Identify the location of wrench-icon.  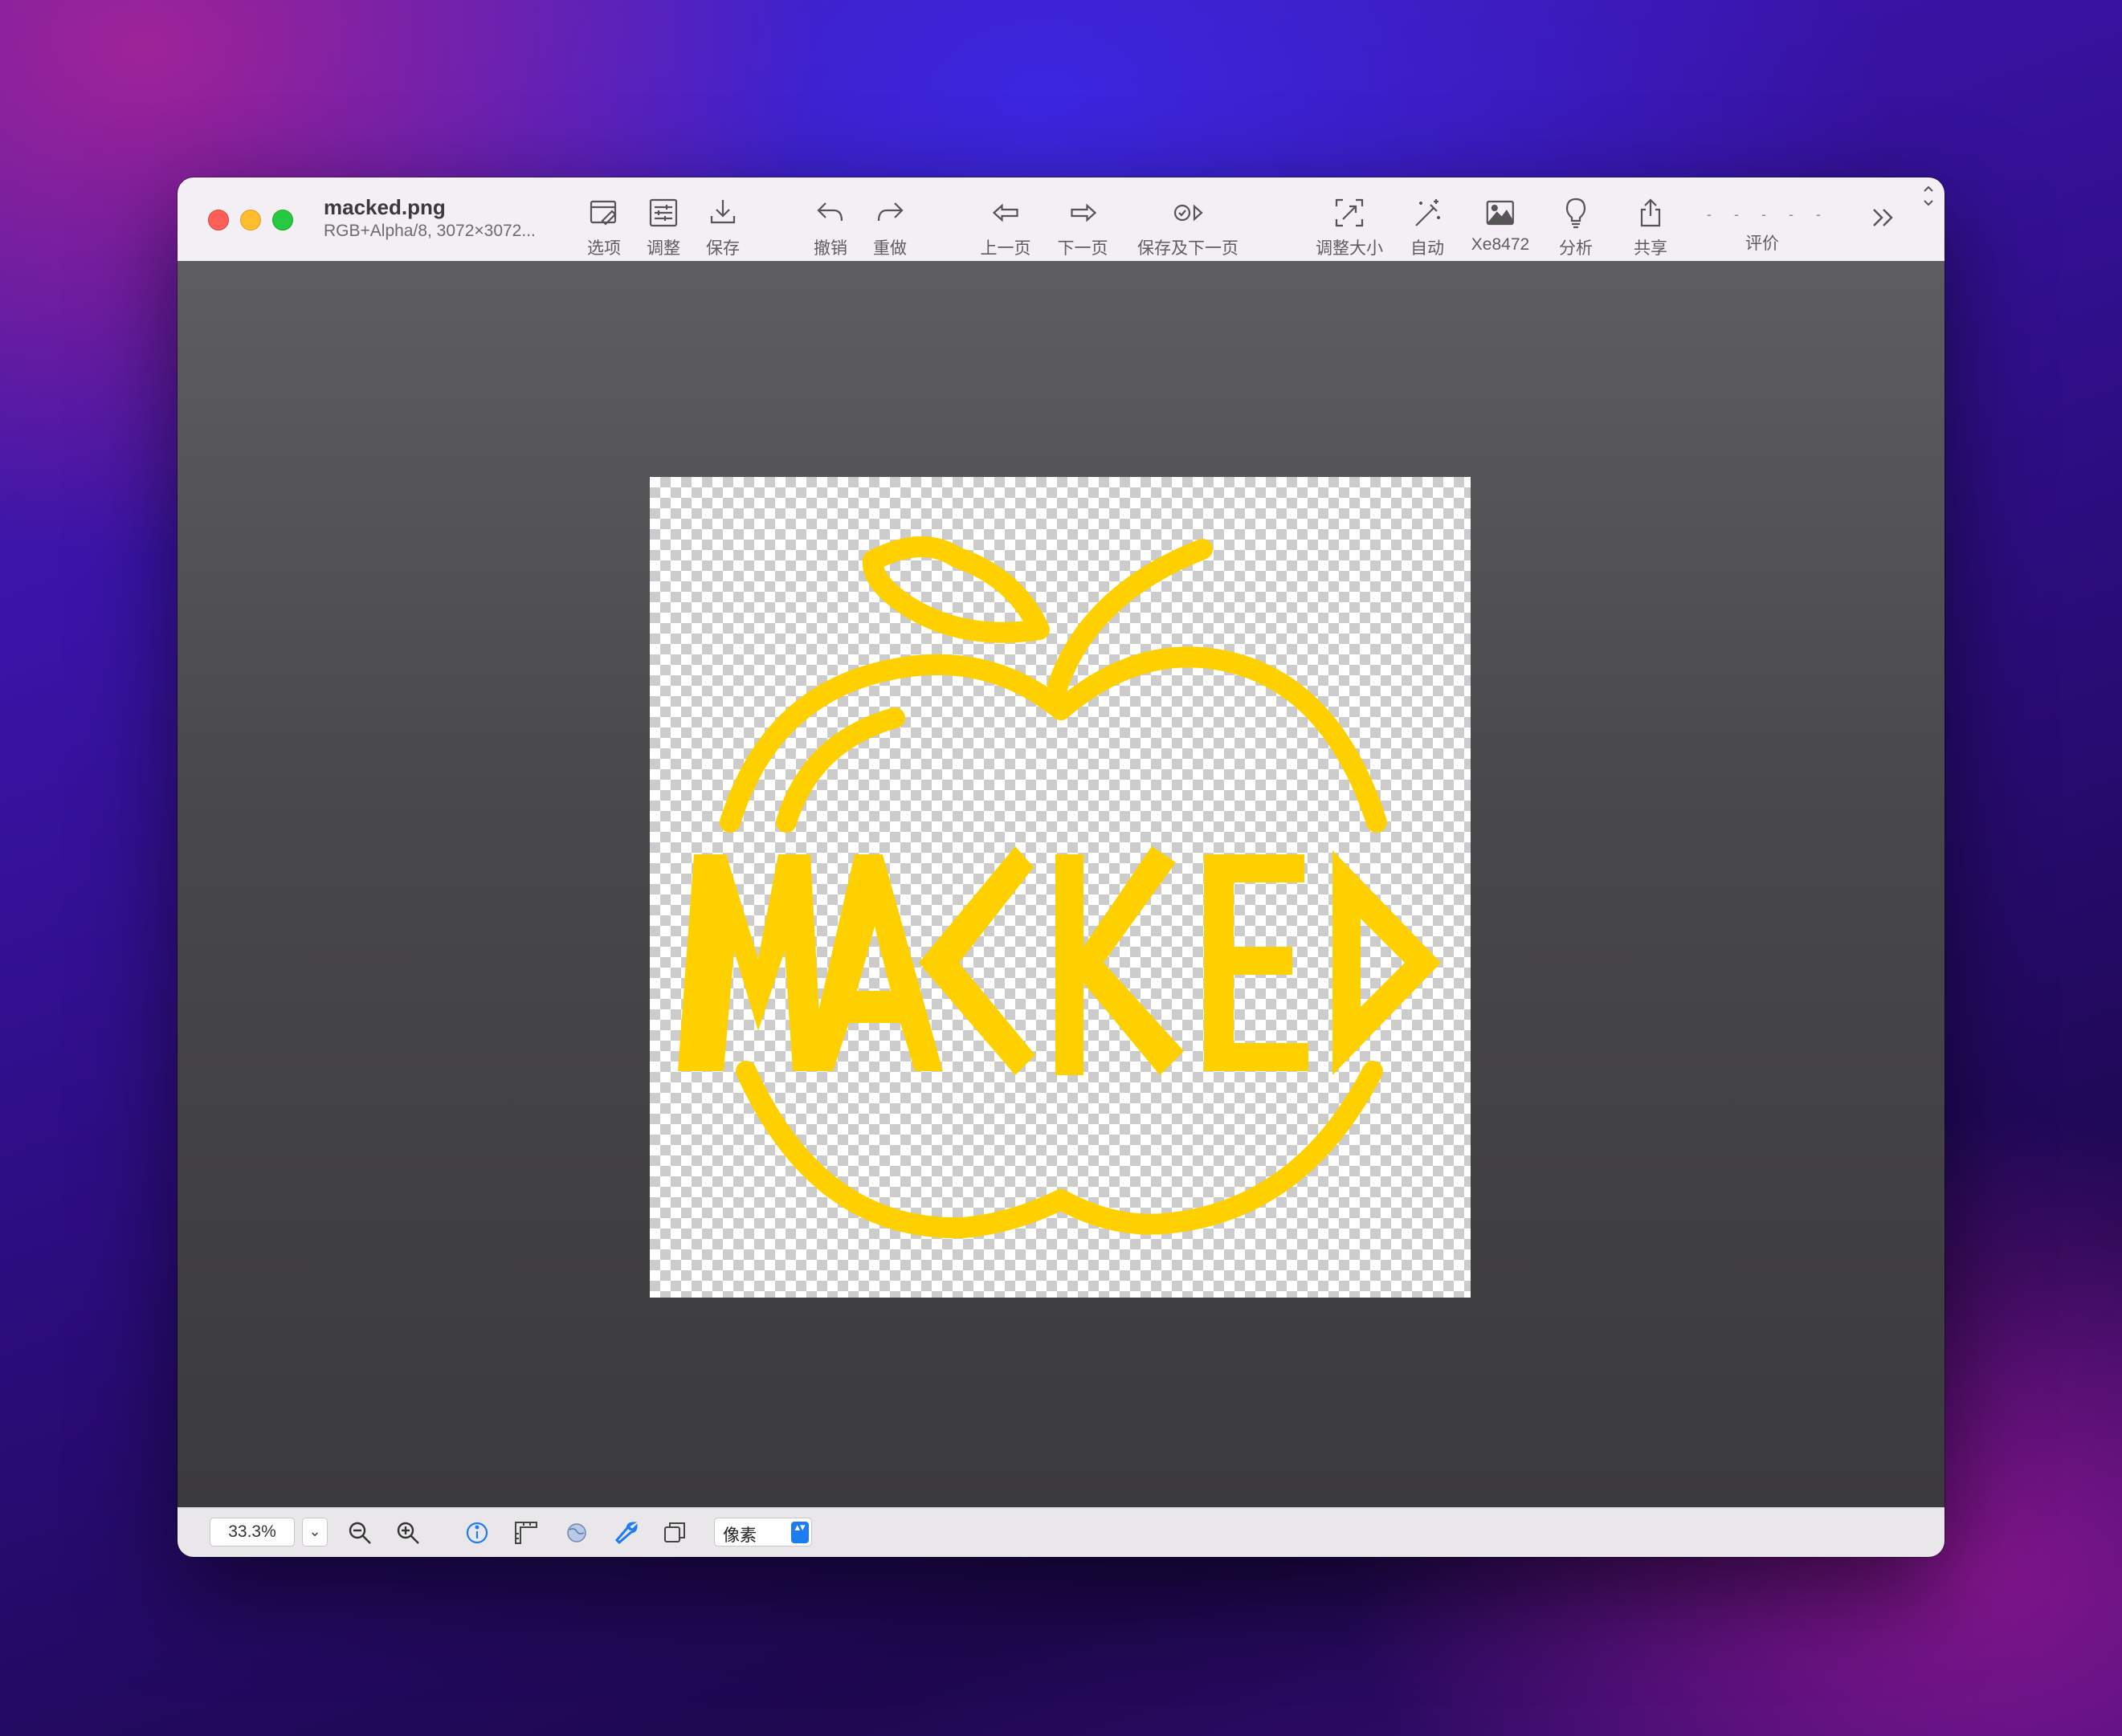
(626, 1533).